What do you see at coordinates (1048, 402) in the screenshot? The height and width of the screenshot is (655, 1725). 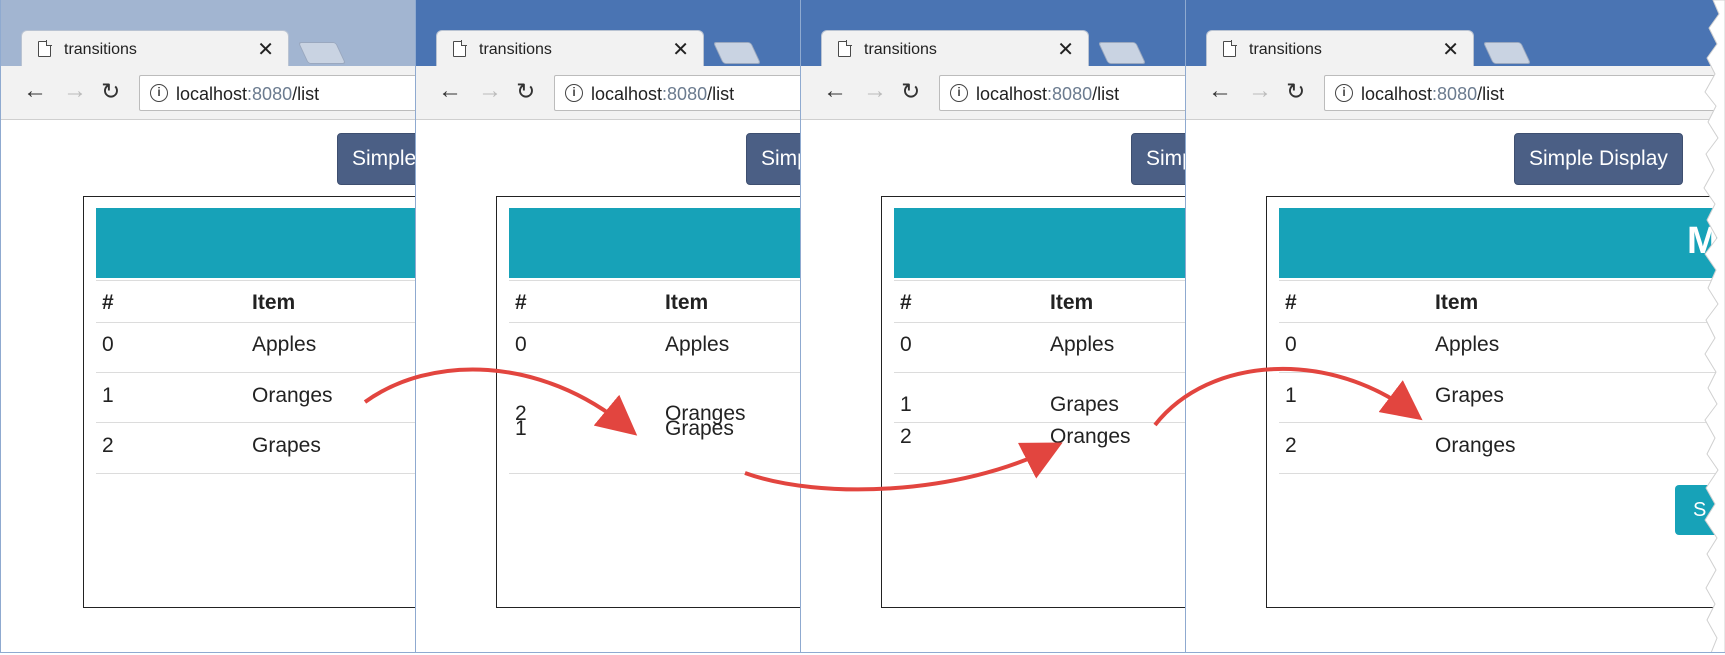 I see `list-panel: # Item 0 Apples 1 Grapes 2 Oranges` at bounding box center [1048, 402].